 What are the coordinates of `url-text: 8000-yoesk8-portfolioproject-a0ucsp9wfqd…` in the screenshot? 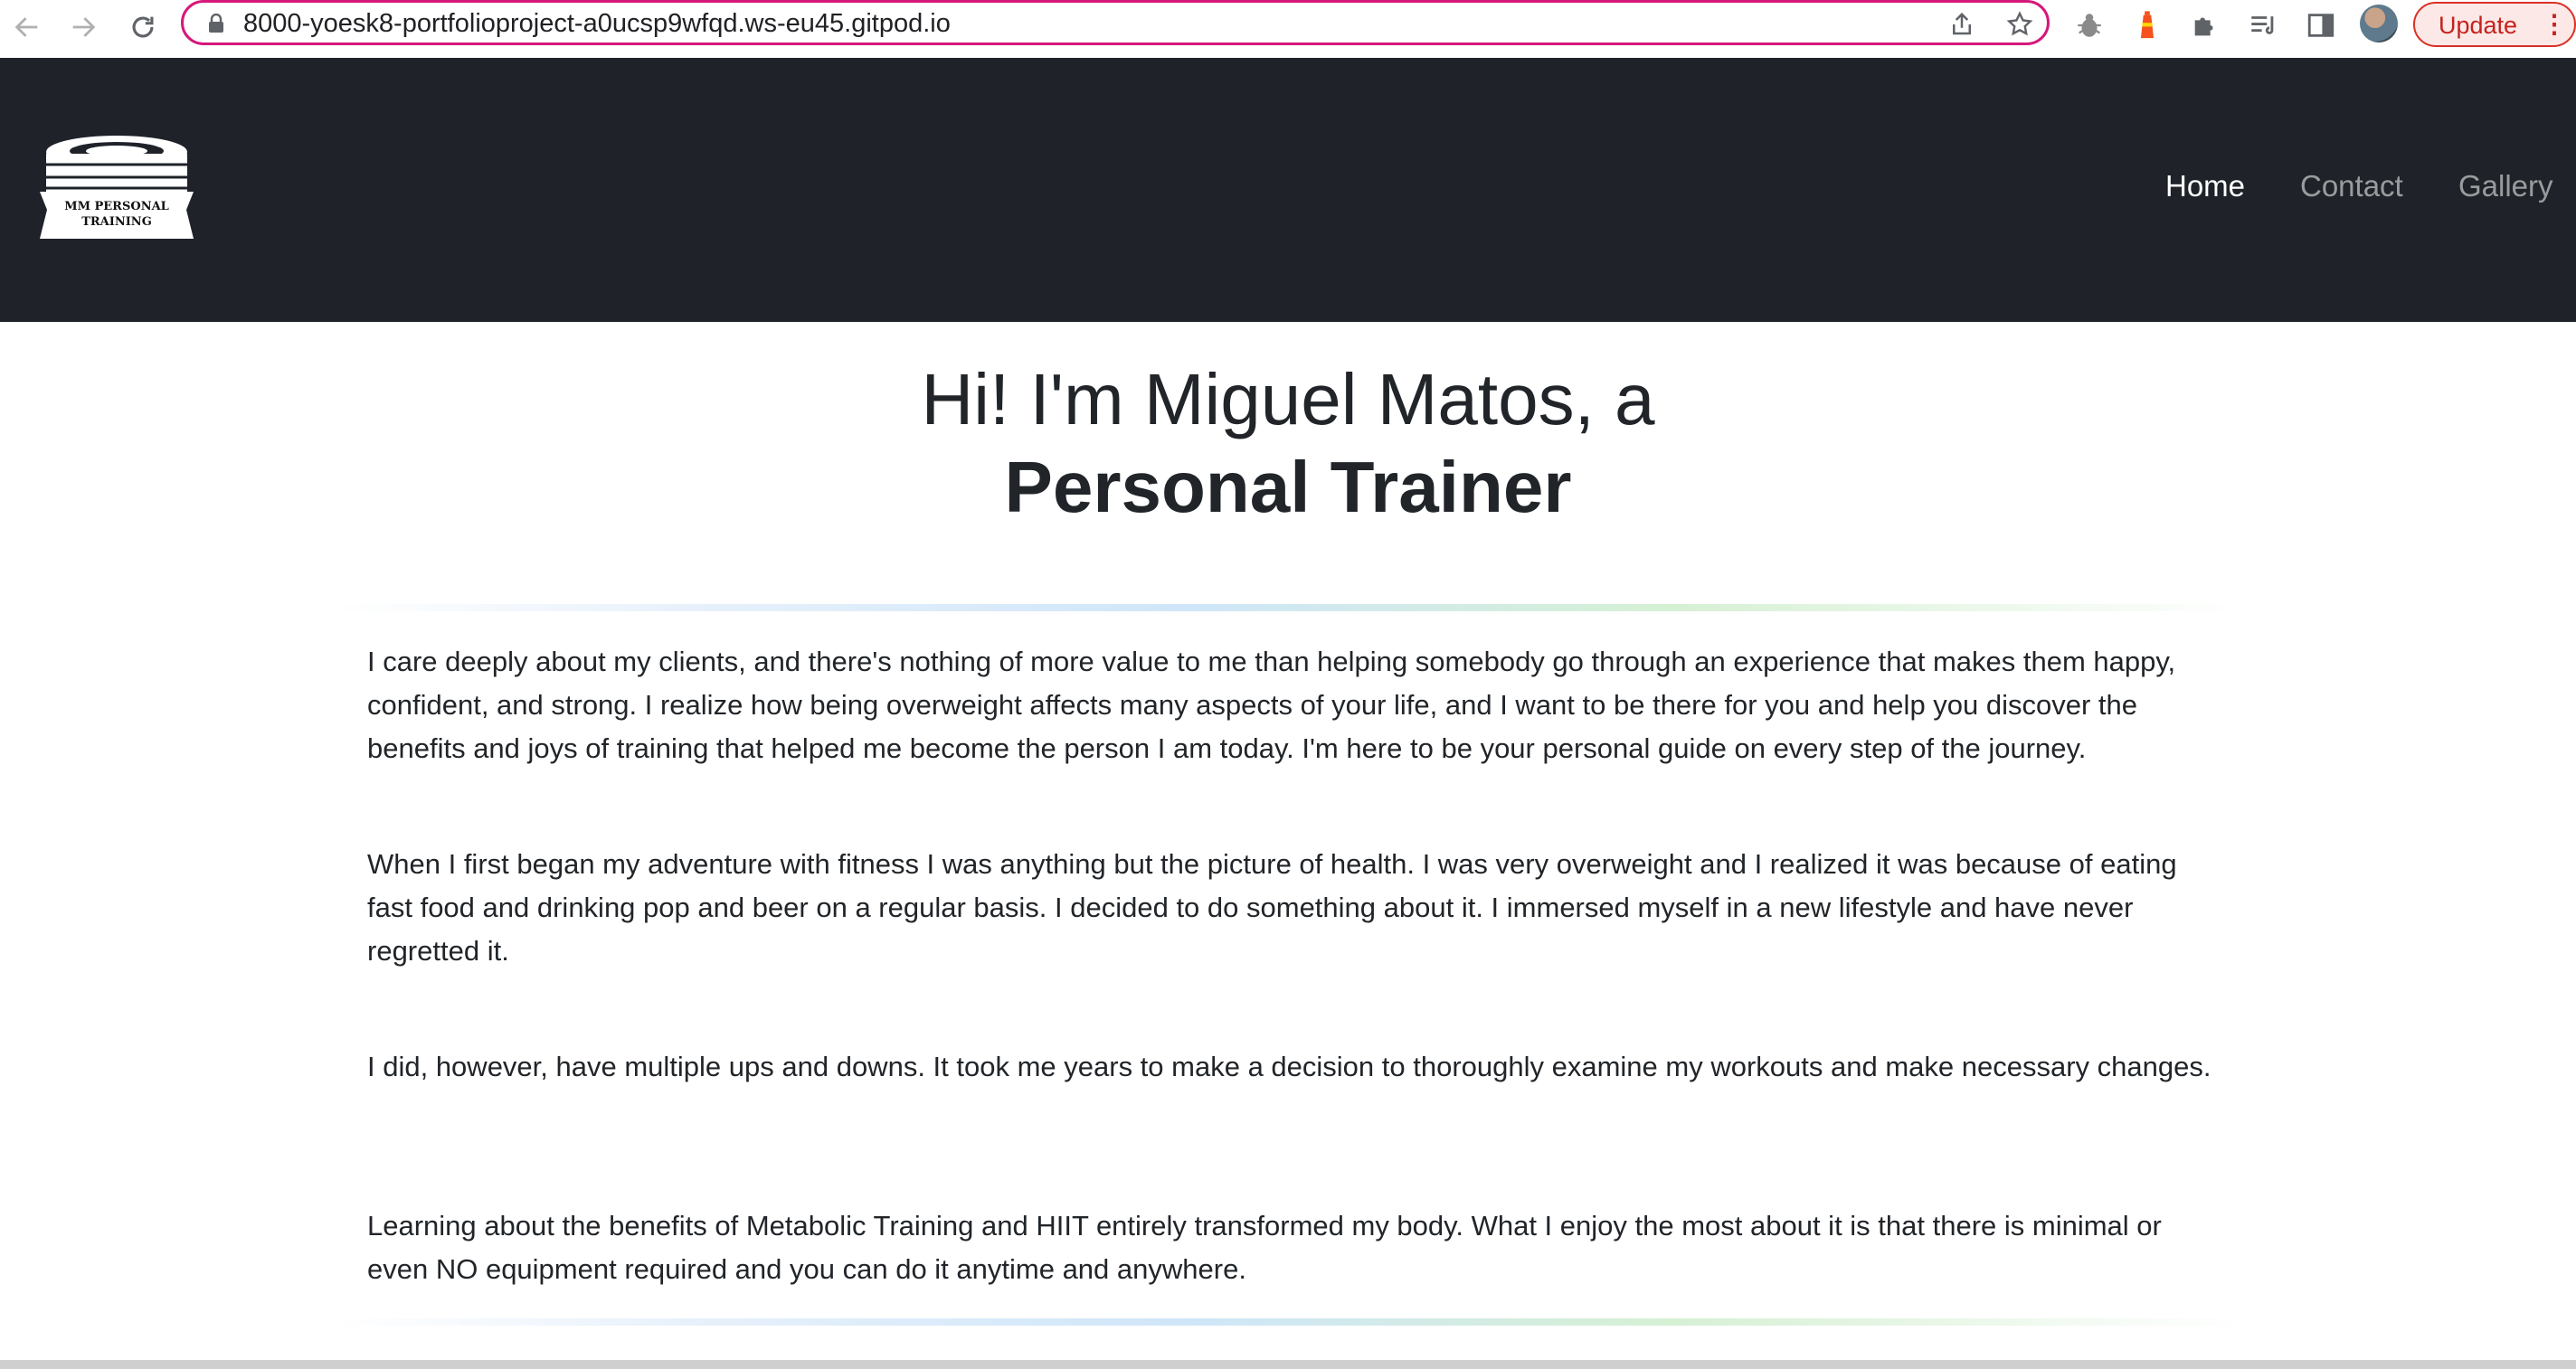 It's located at (597, 24).